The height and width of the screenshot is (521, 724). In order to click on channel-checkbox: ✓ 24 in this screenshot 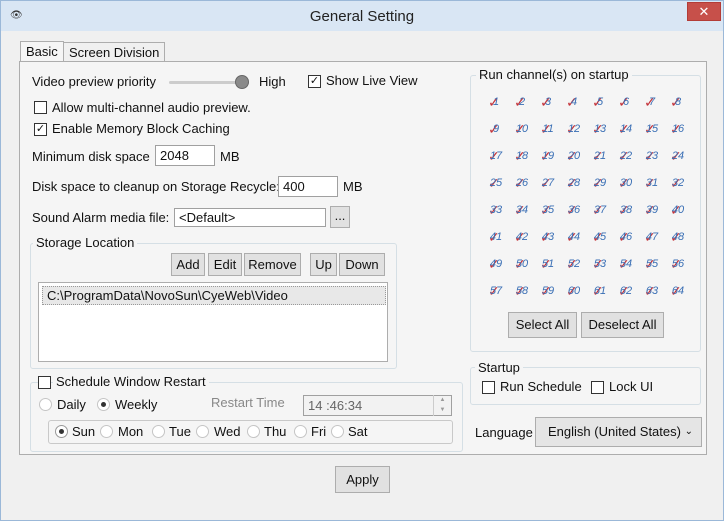, I will do `click(678, 156)`.